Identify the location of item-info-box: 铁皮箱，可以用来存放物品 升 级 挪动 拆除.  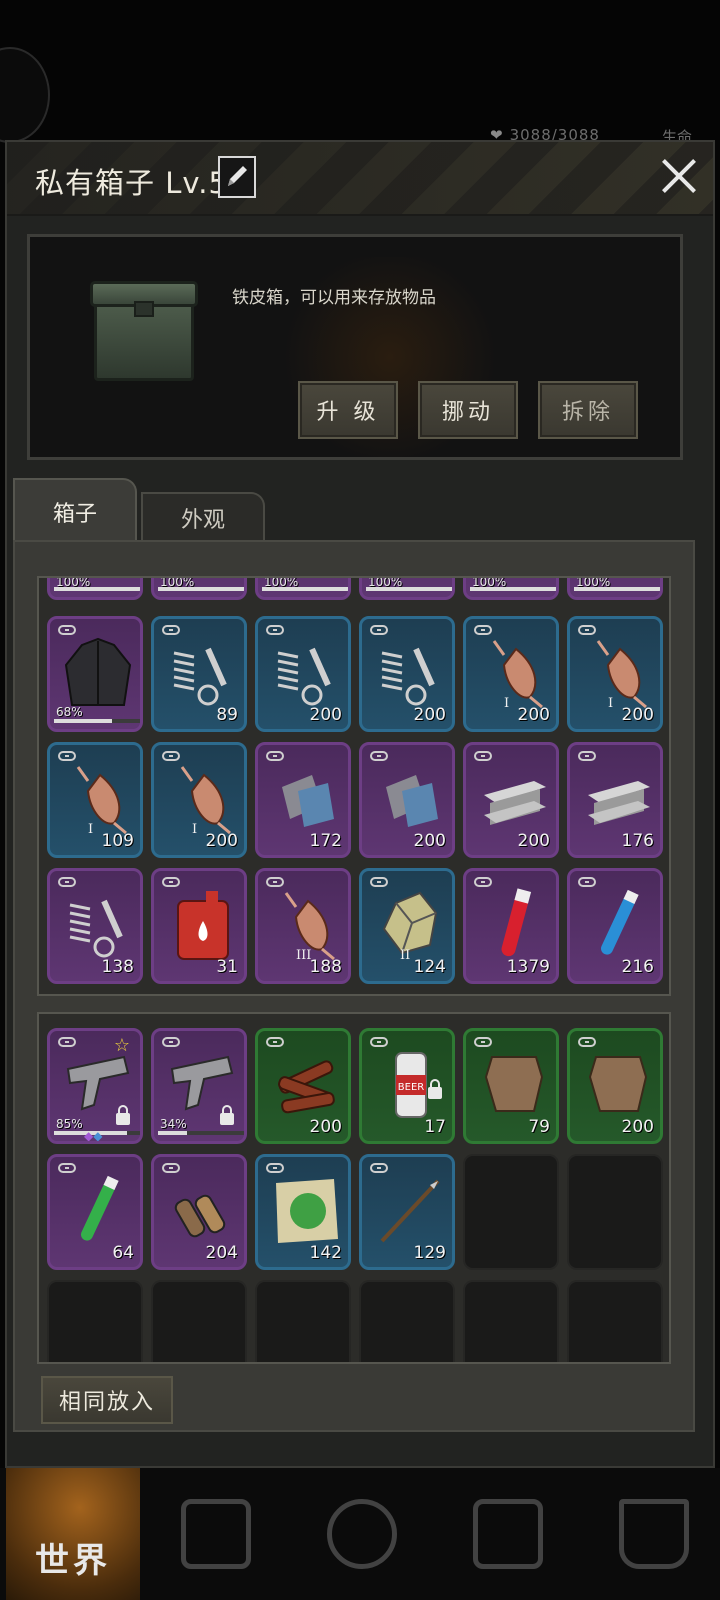
(355, 347).